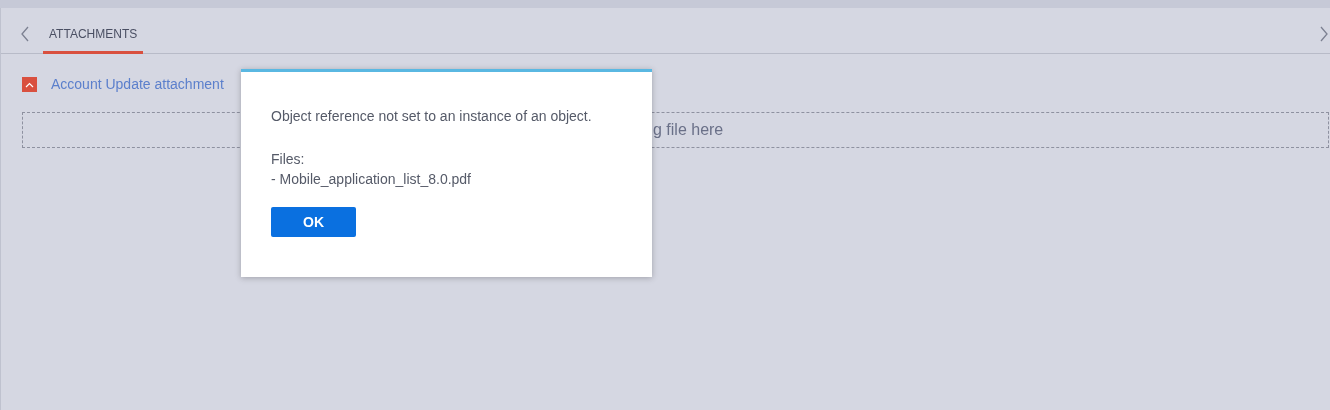 Image resolution: width=1330 pixels, height=410 pixels. I want to click on tab: ATTACHMENTS, so click(93, 39).